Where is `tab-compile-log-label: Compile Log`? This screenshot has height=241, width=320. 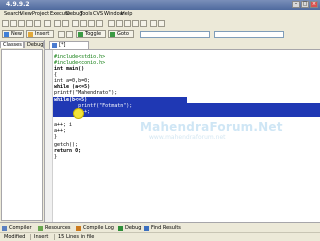 tab-compile-log-label: Compile Log is located at coordinates (98, 228).